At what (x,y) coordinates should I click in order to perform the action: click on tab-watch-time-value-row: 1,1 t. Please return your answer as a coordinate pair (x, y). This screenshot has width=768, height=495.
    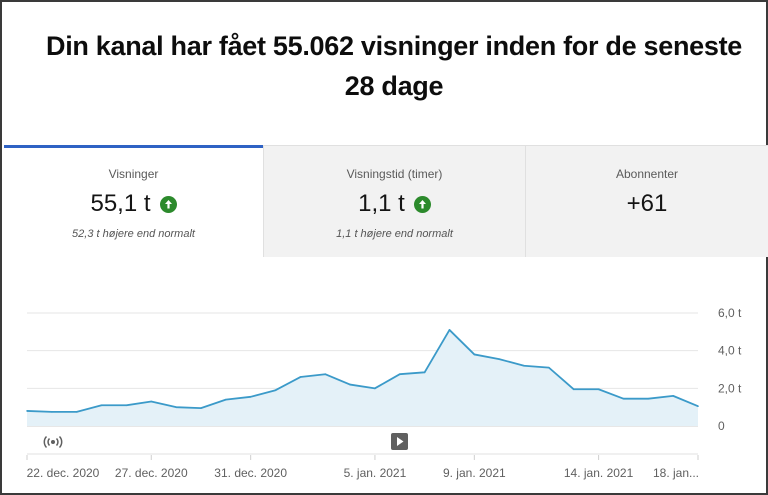
    Looking at the image, I should click on (394, 204).